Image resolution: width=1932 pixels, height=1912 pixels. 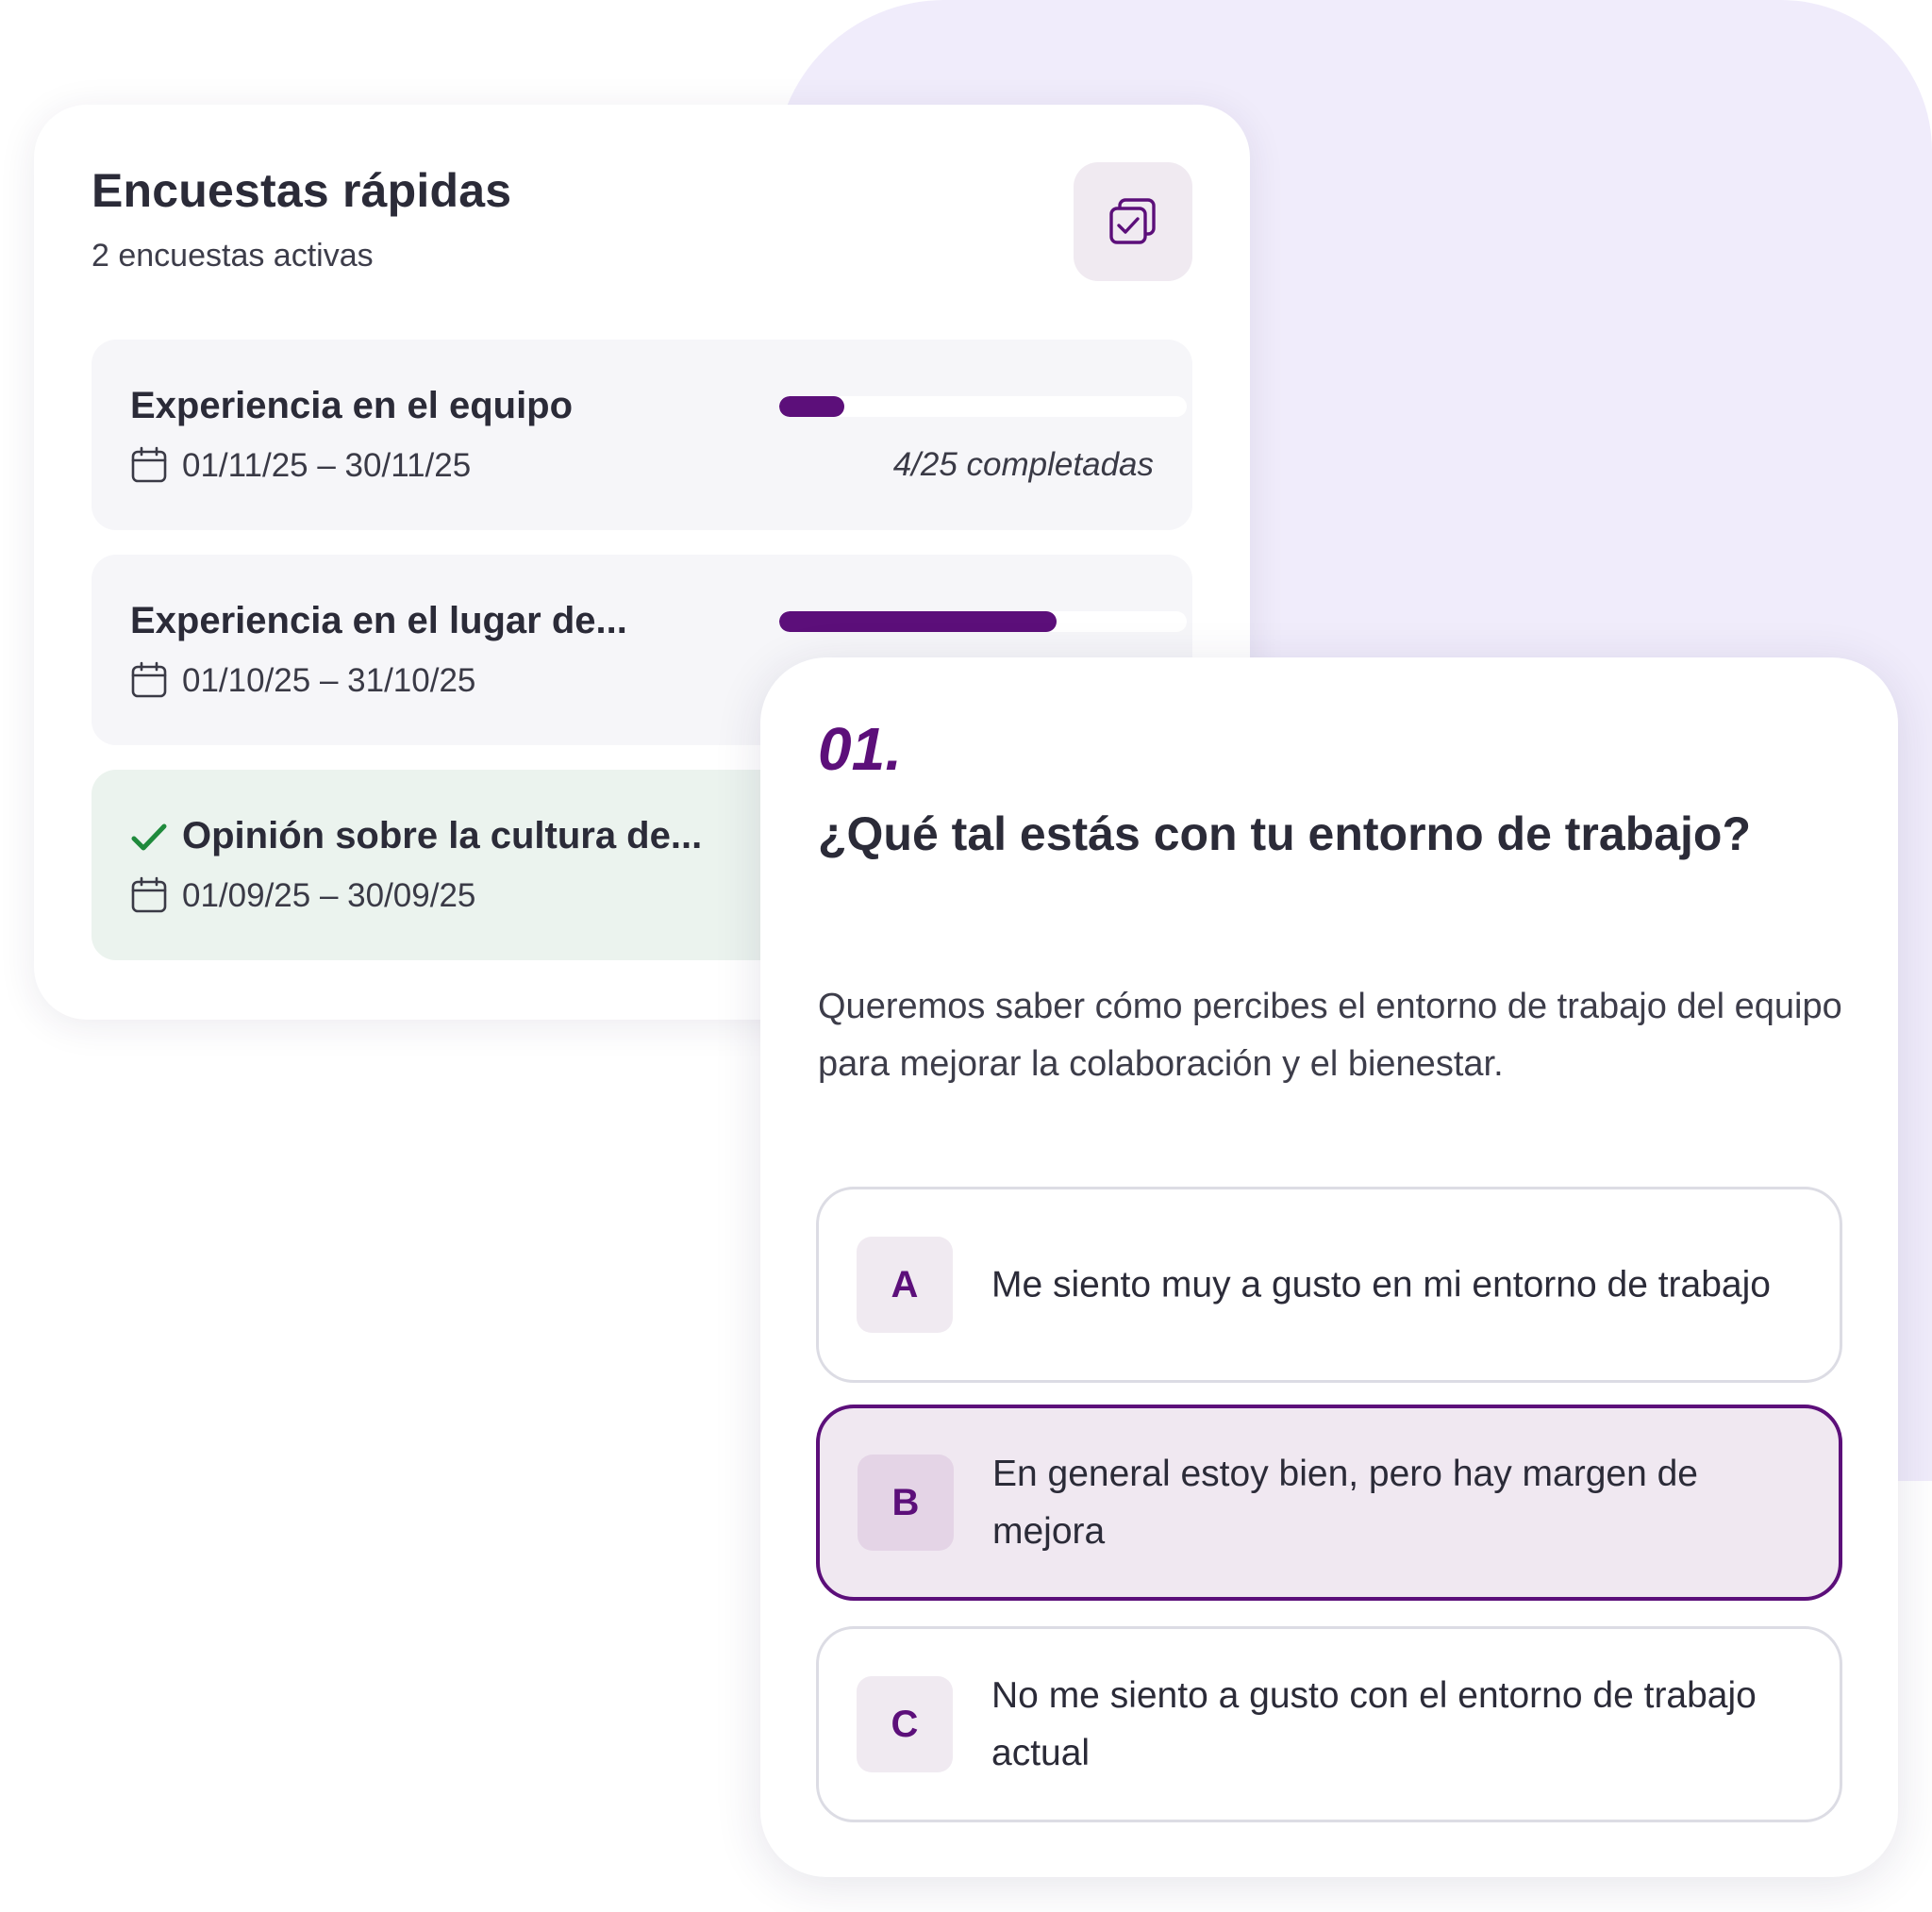 I want to click on surveys-action-button, so click(x=1133, y=221).